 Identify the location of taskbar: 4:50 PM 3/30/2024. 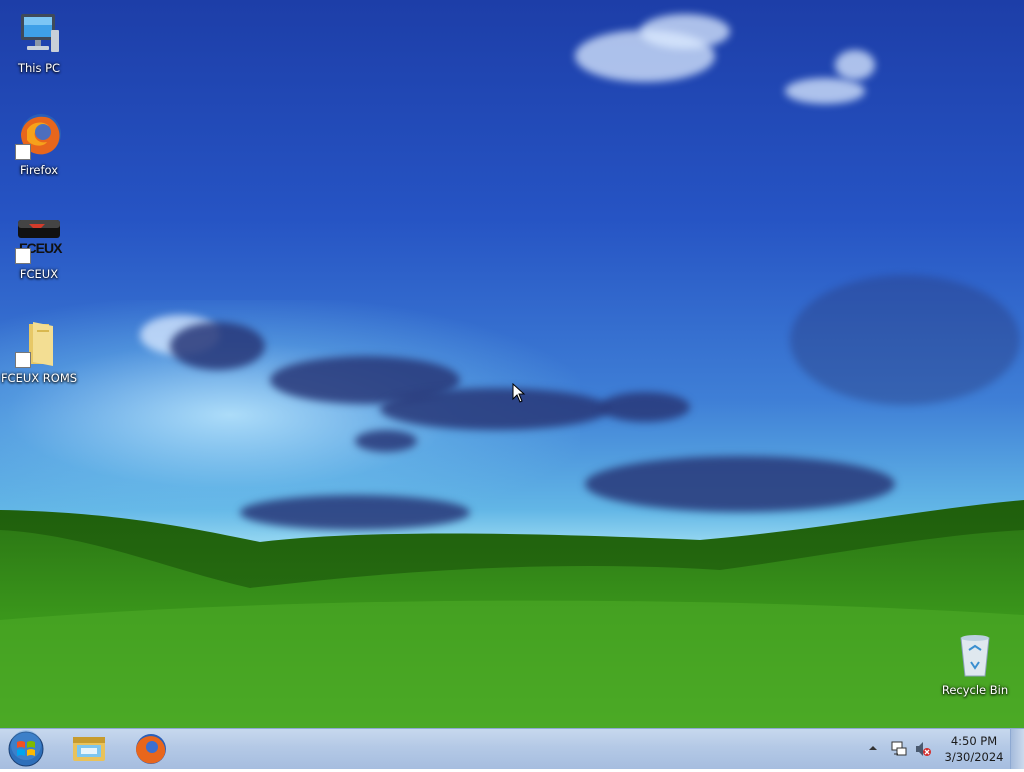
(512, 748).